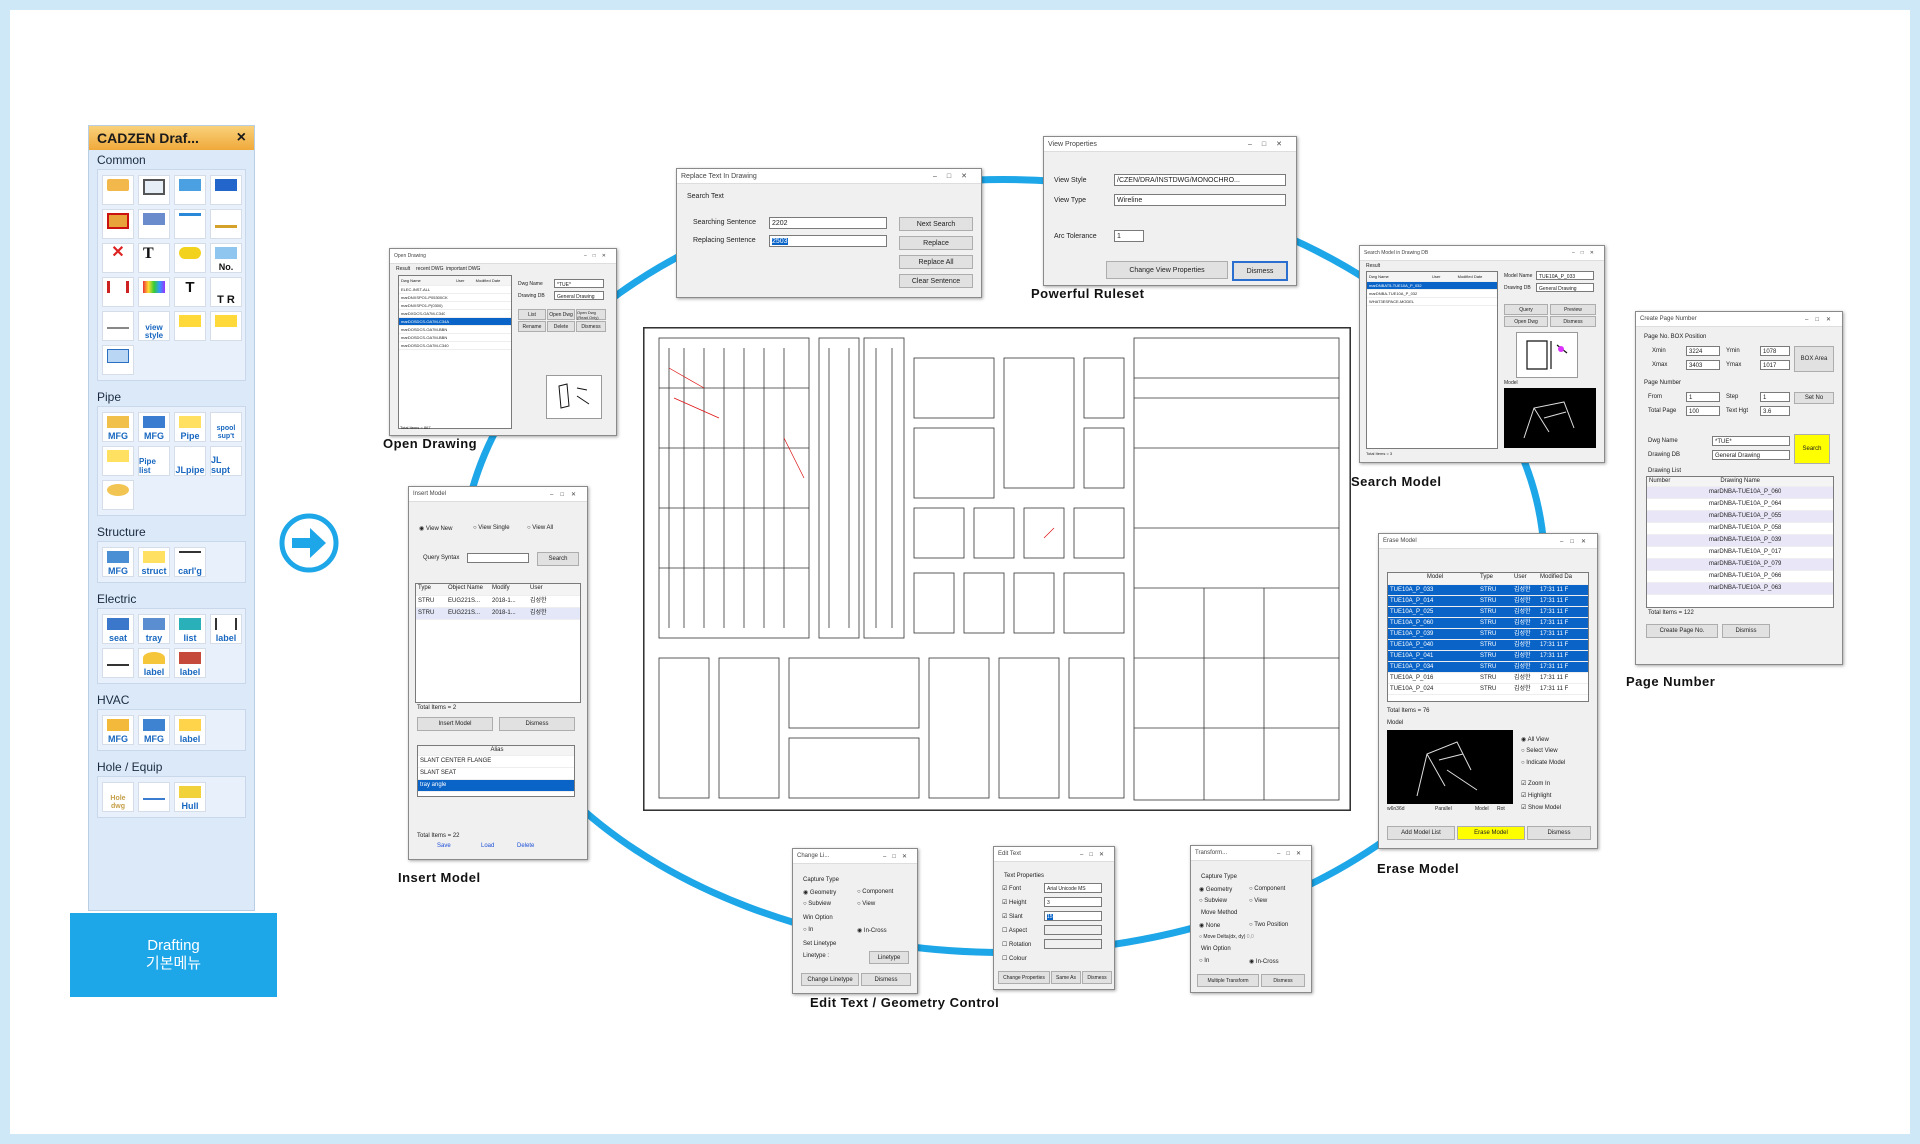 This screenshot has width=1920, height=1144. I want to click on electric-list-icon: list, so click(190, 629).